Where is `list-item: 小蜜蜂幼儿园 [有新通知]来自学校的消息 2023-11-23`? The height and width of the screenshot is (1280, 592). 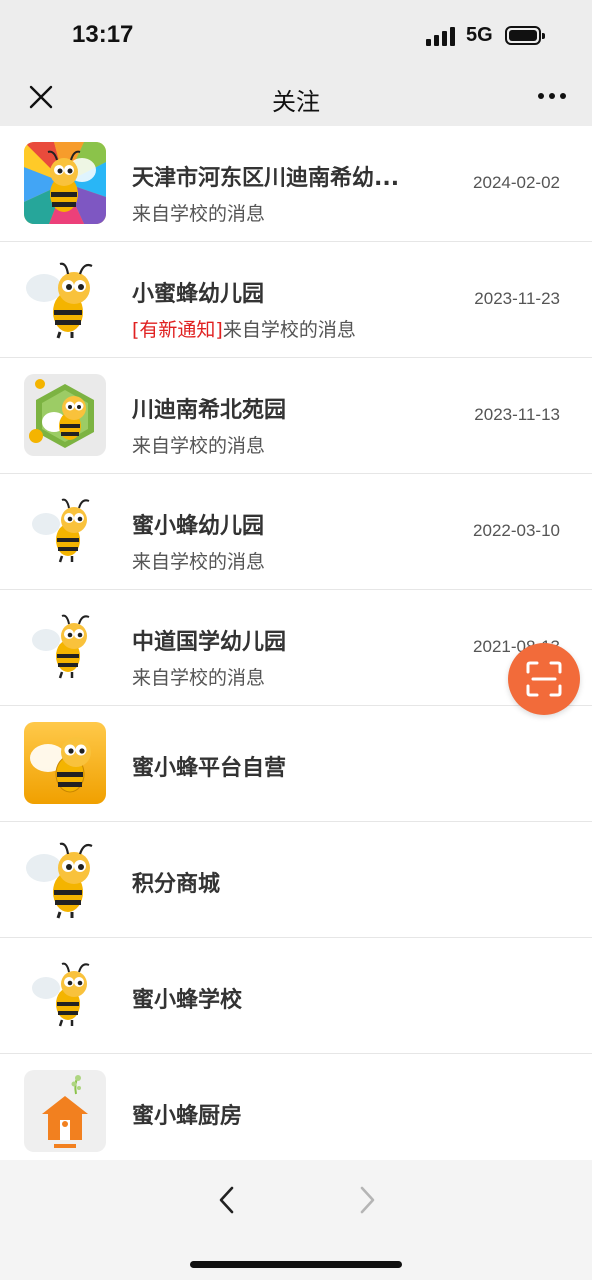
list-item: 小蜜蜂幼儿园 [有新通知]来自学校的消息 2023-11-23 is located at coordinates (296, 300).